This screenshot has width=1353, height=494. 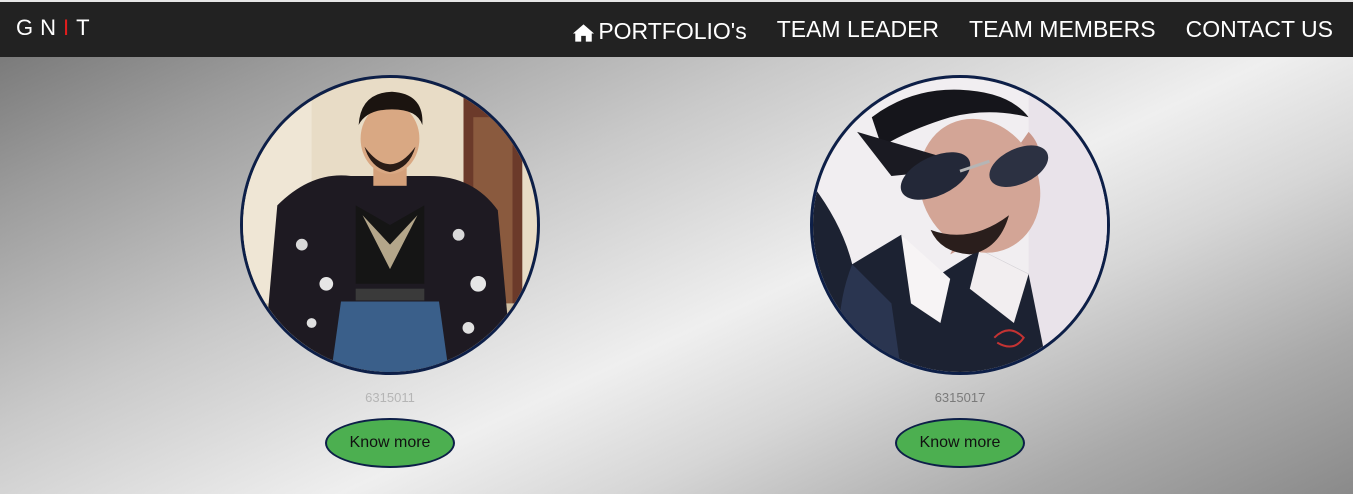 I want to click on brand-letter-g: G, so click(x=28, y=27).